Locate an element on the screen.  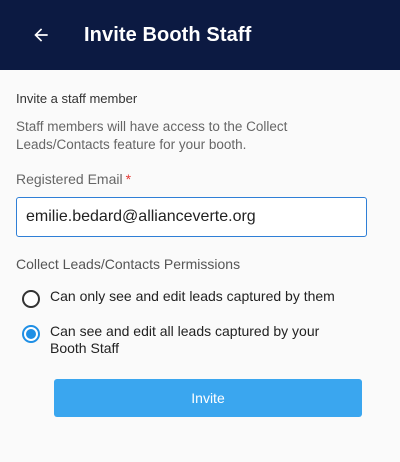
email-label: Registered Email * is located at coordinates (200, 179).